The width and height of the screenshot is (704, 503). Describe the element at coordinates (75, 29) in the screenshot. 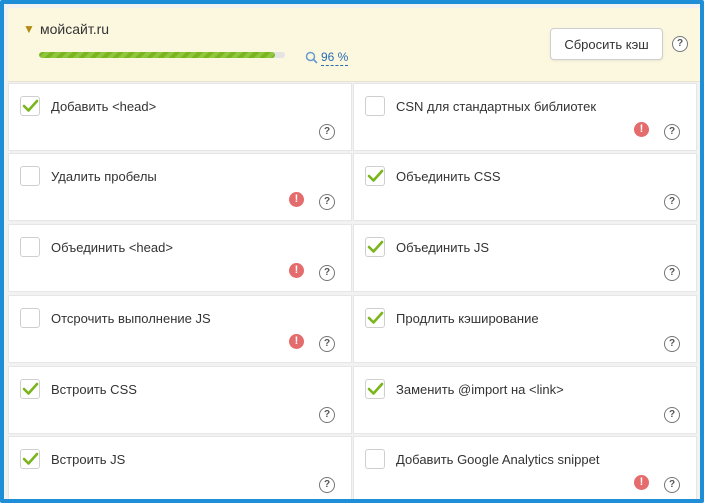

I see `site-name: мойсайт.ru` at that location.